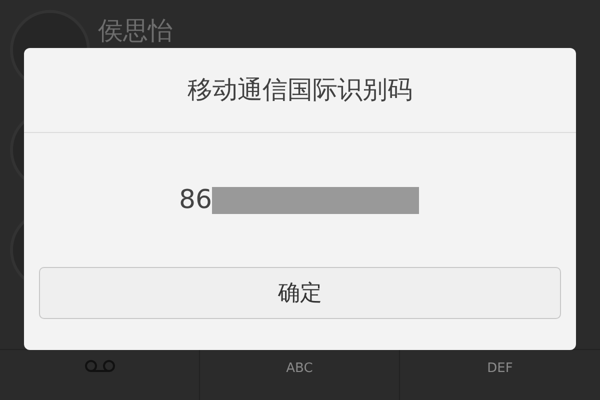 The height and width of the screenshot is (400, 600). What do you see at coordinates (300, 293) in the screenshot?
I see `confirm-button: 确定` at bounding box center [300, 293].